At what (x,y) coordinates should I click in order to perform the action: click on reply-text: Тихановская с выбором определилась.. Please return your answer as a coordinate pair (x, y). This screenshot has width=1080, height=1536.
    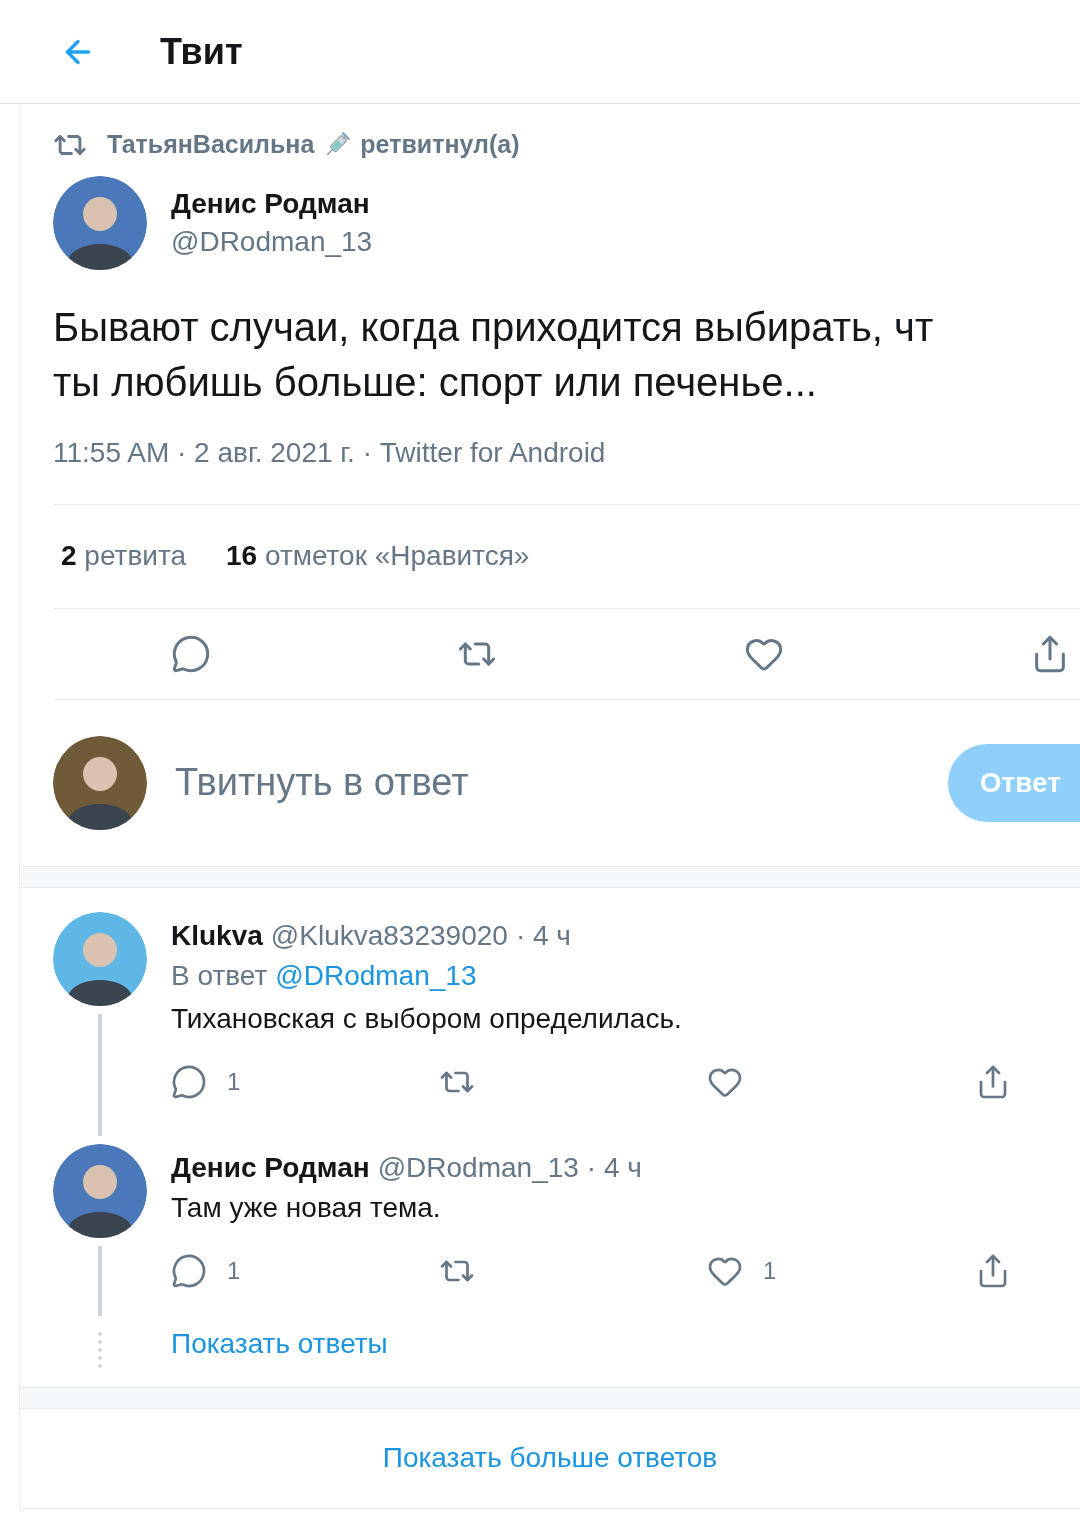
    Looking at the image, I should click on (427, 1018).